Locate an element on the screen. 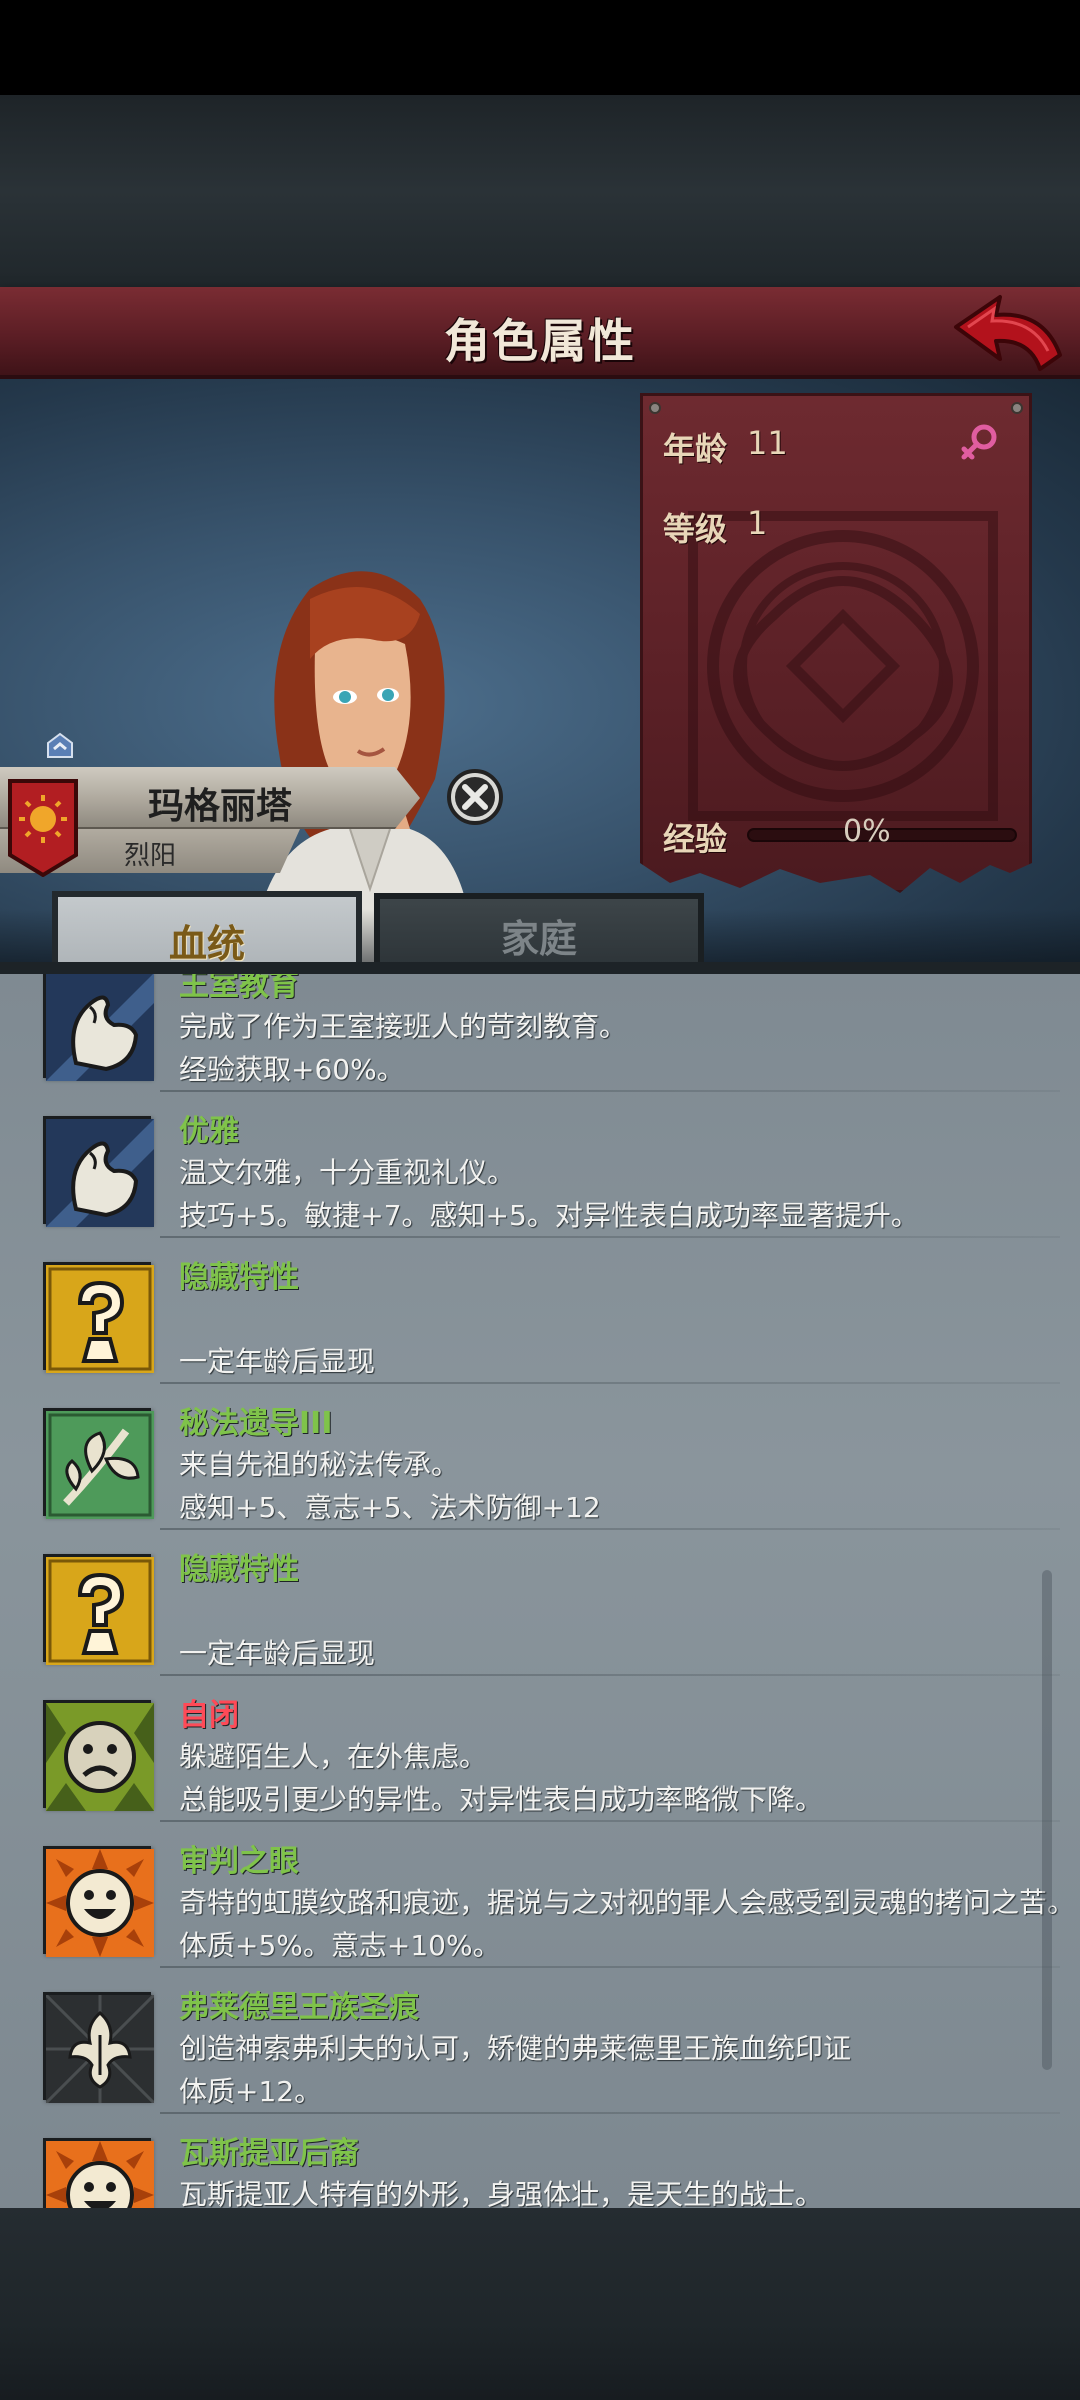 Image resolution: width=1080 pixels, height=2400 pixels. scrollbar is located at coordinates (1047, 1820).